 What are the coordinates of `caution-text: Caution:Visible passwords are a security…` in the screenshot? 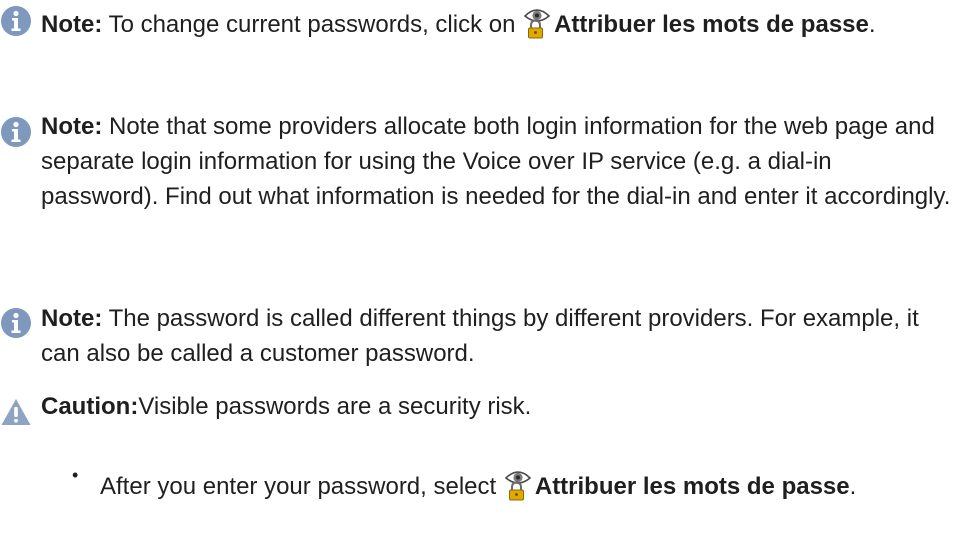 It's located at (496, 406).